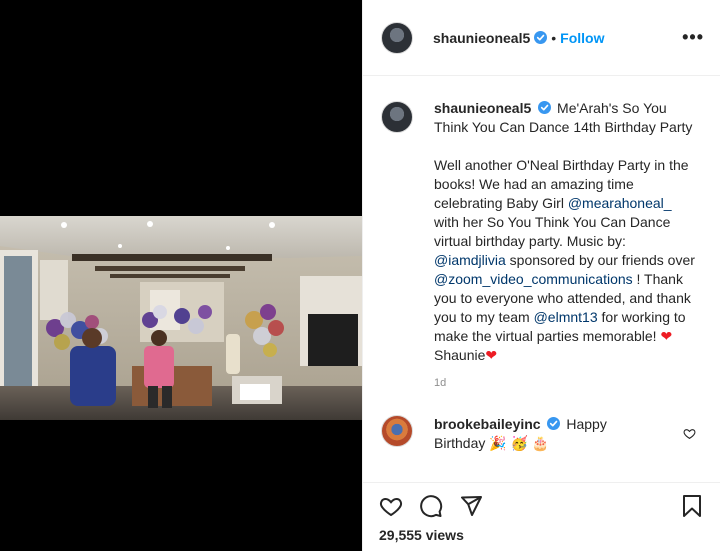 The width and height of the screenshot is (720, 551). Describe the element at coordinates (391, 506) in the screenshot. I see `like-heart-icon` at that location.